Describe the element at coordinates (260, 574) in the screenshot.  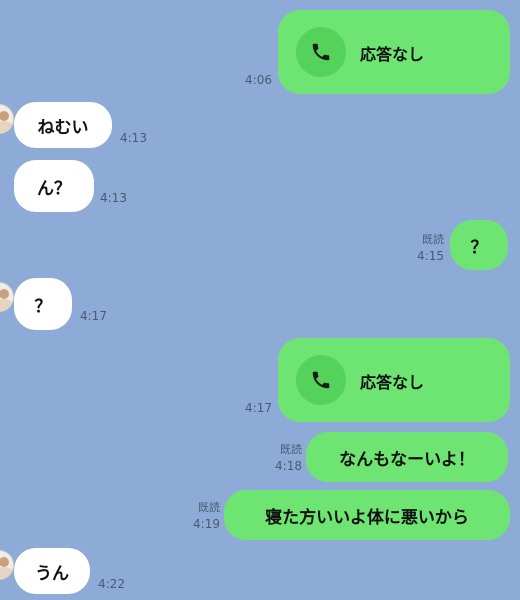
I see `message-row: うん 4:22` at that location.